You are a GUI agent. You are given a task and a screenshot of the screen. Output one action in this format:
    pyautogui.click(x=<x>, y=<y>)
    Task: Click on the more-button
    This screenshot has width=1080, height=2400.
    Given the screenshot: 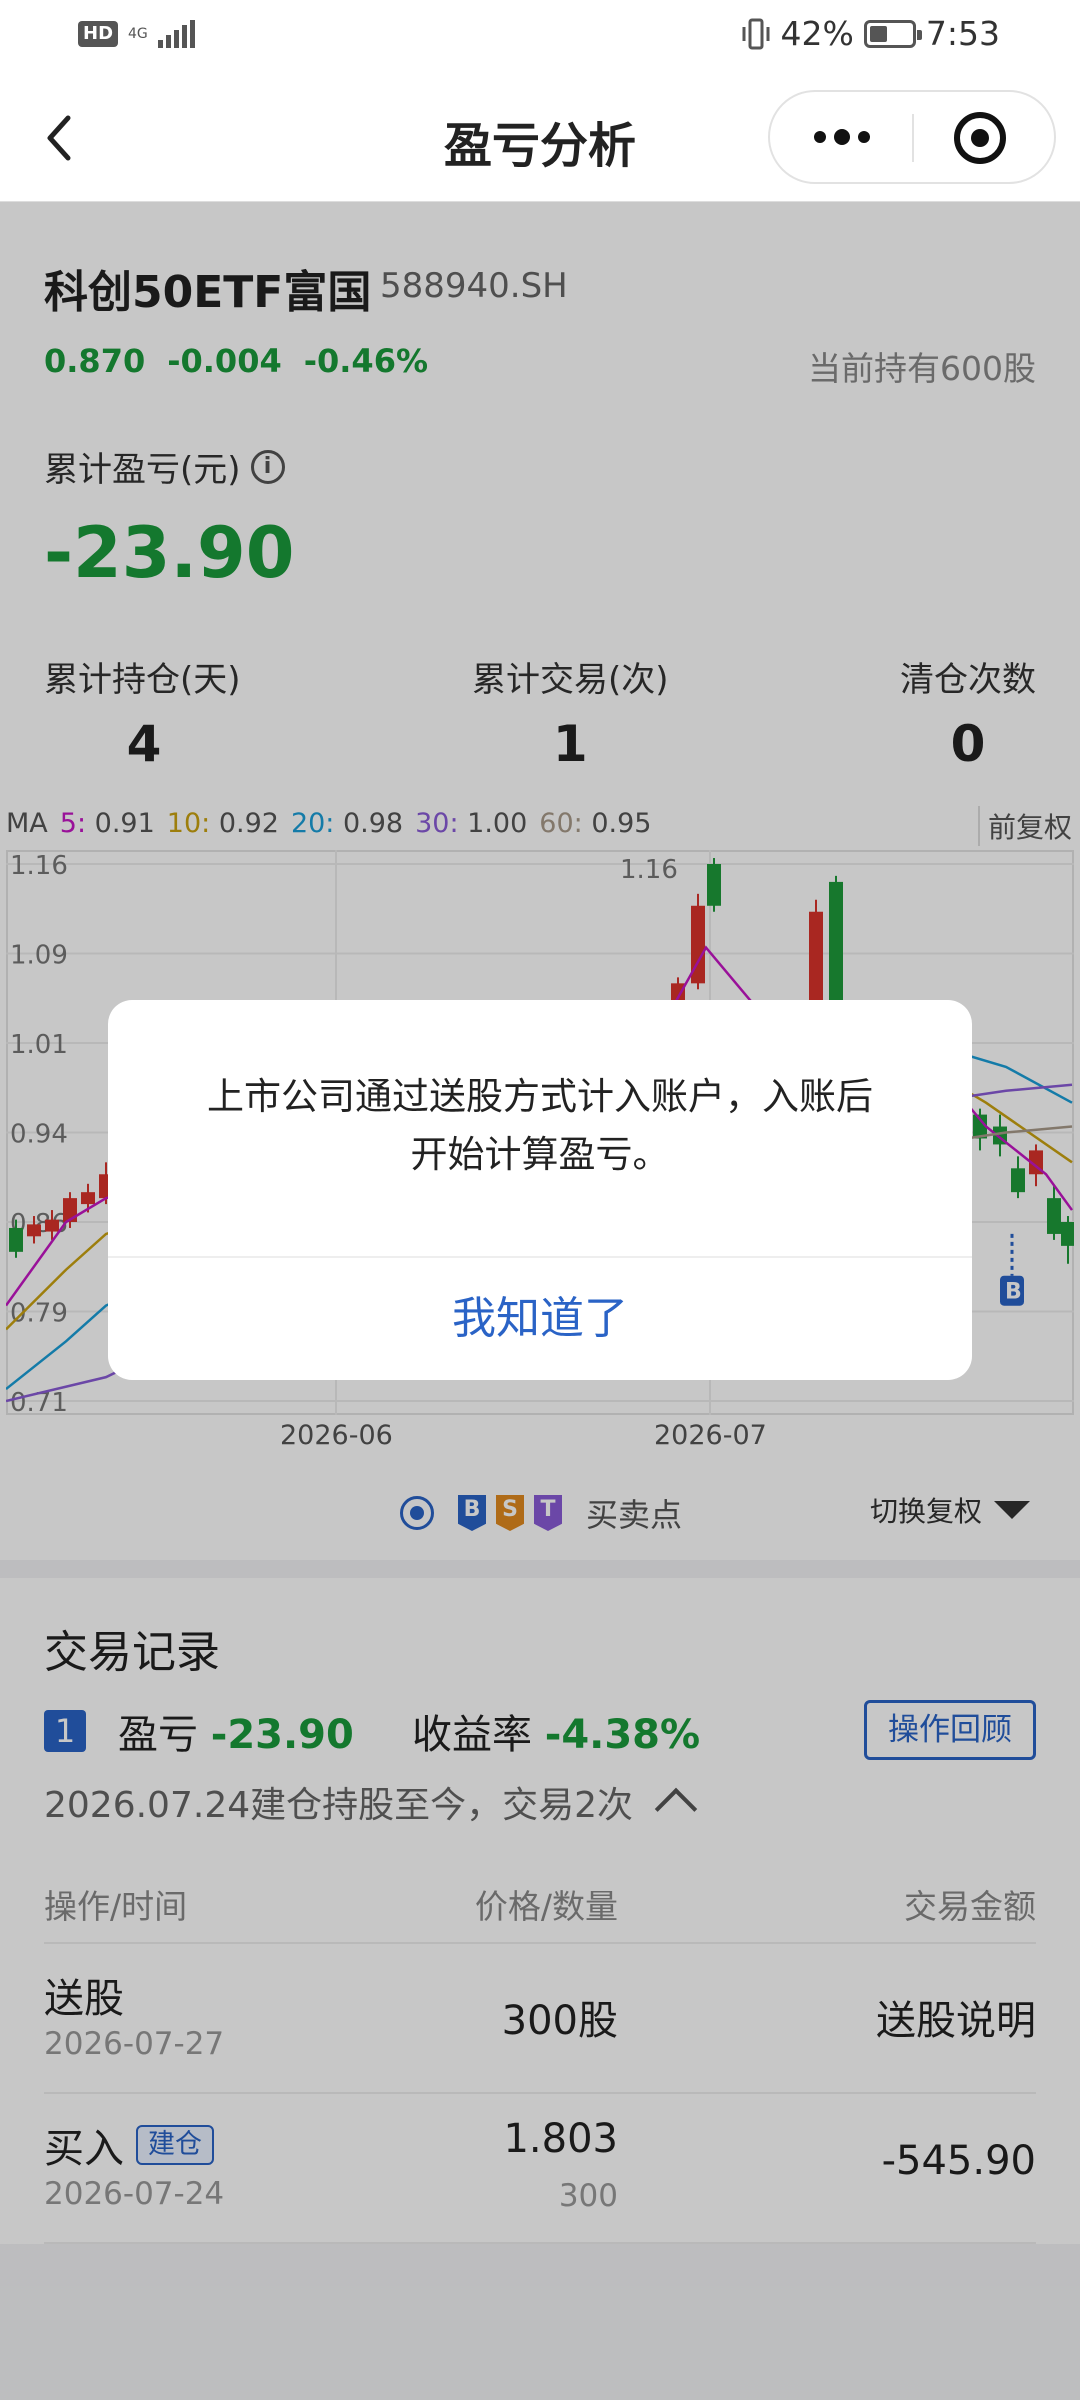 What is the action you would take?
    pyautogui.click(x=841, y=137)
    